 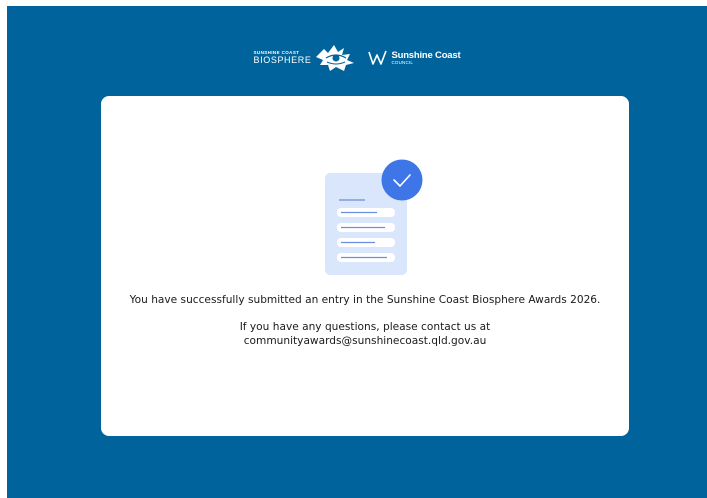 I want to click on biosphere-logo-text: SUNSHINE COAST BIOSPHERE, so click(x=282, y=58).